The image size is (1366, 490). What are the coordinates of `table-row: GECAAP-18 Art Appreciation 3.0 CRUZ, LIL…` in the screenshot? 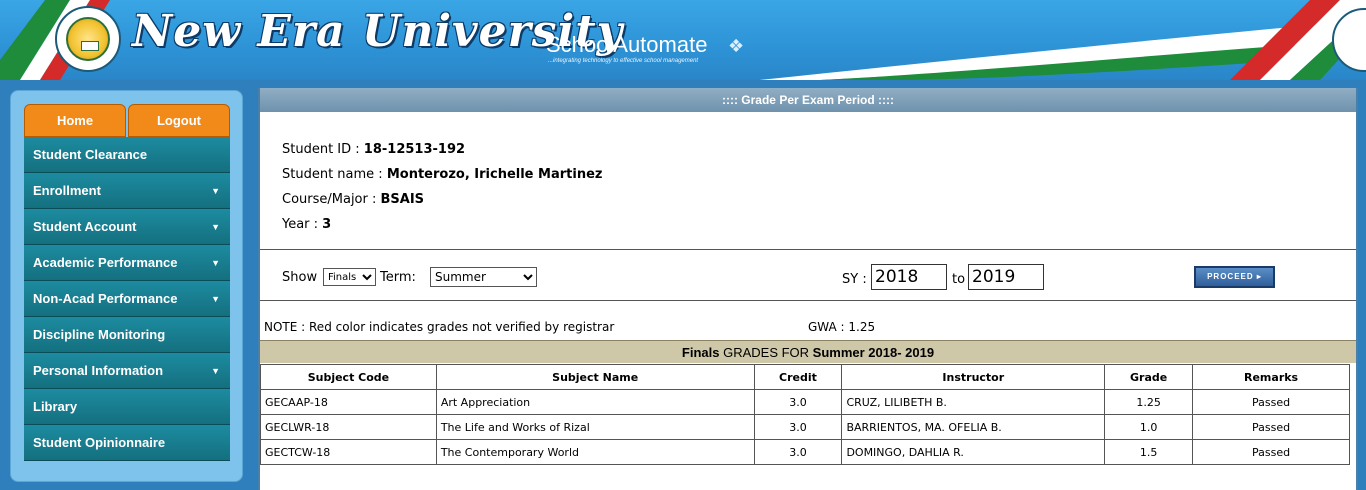 It's located at (805, 402).